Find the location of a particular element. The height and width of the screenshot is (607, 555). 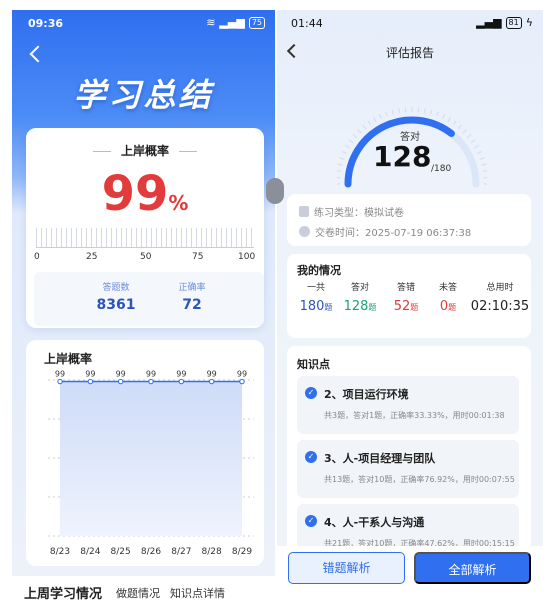

x-tick-label: 8/25 is located at coordinates (121, 552).